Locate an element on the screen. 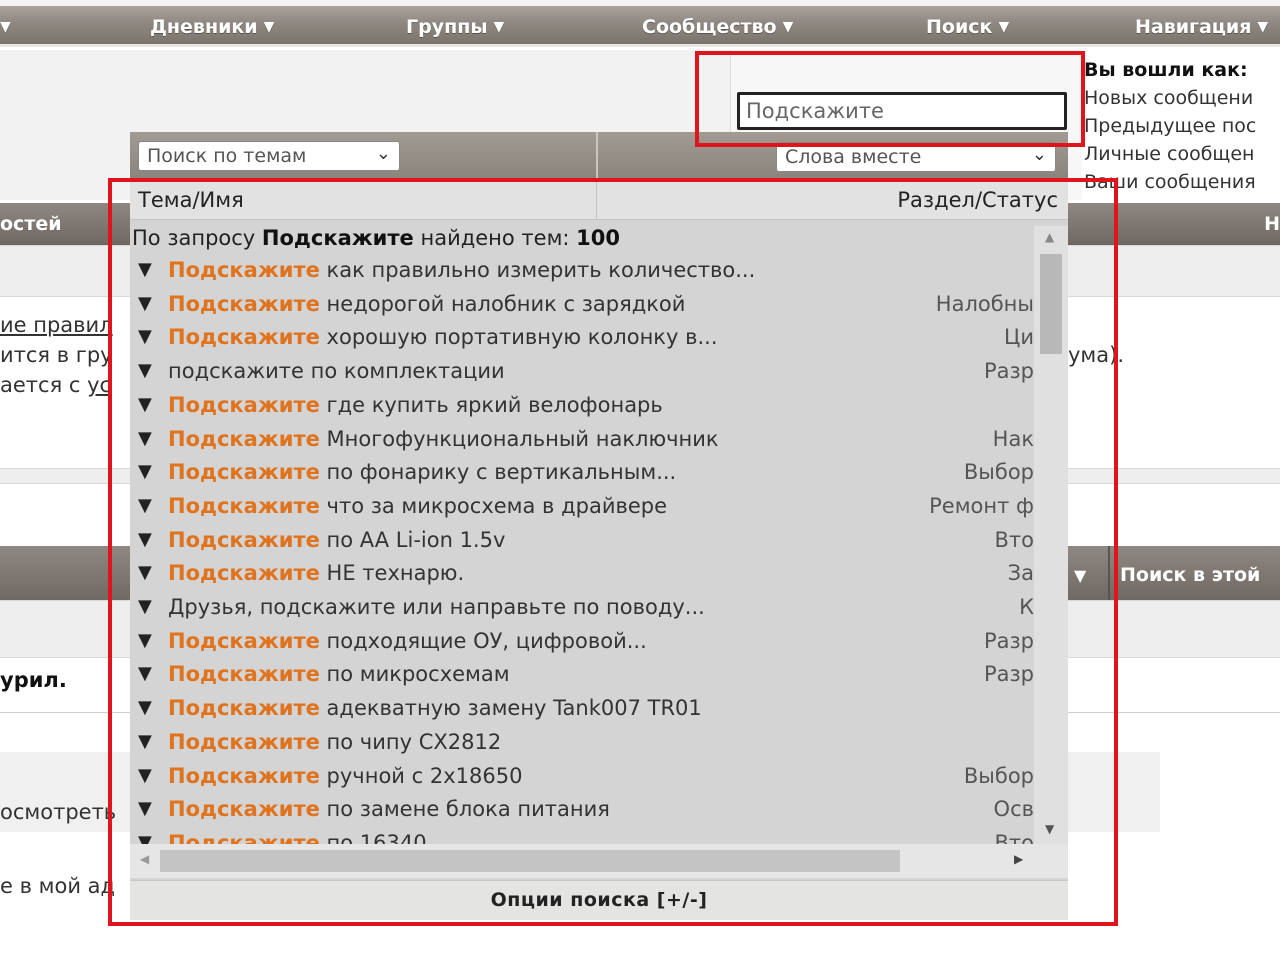  search-scope-select: Поиск по темам ⌄ is located at coordinates (269, 156).